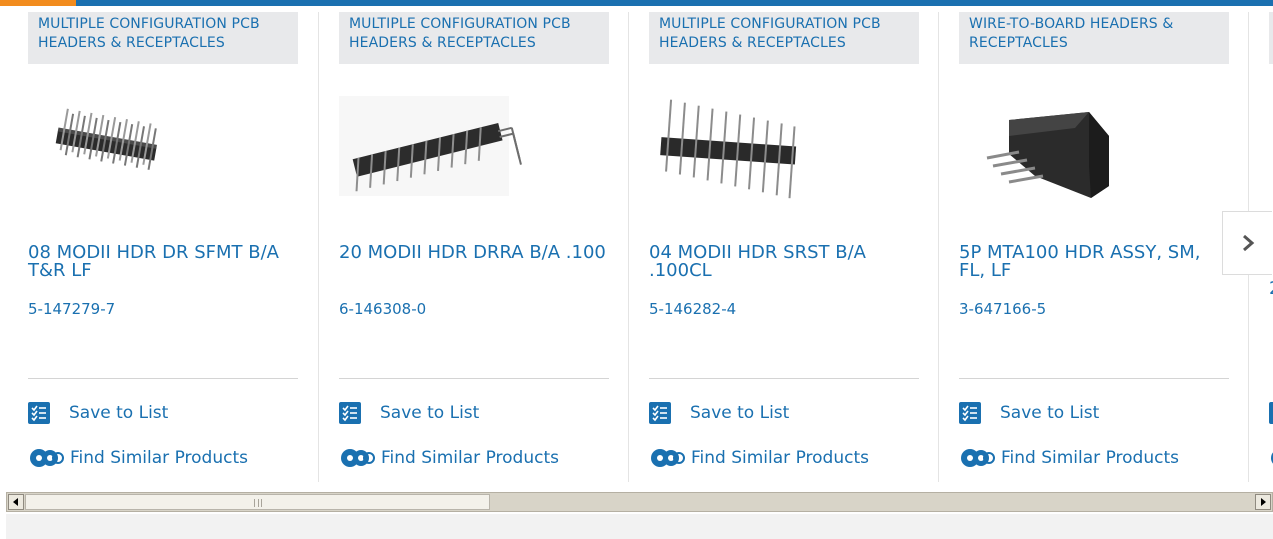  Describe the element at coordinates (1002, 309) in the screenshot. I see `part-number-link: 3-647166-5` at that location.